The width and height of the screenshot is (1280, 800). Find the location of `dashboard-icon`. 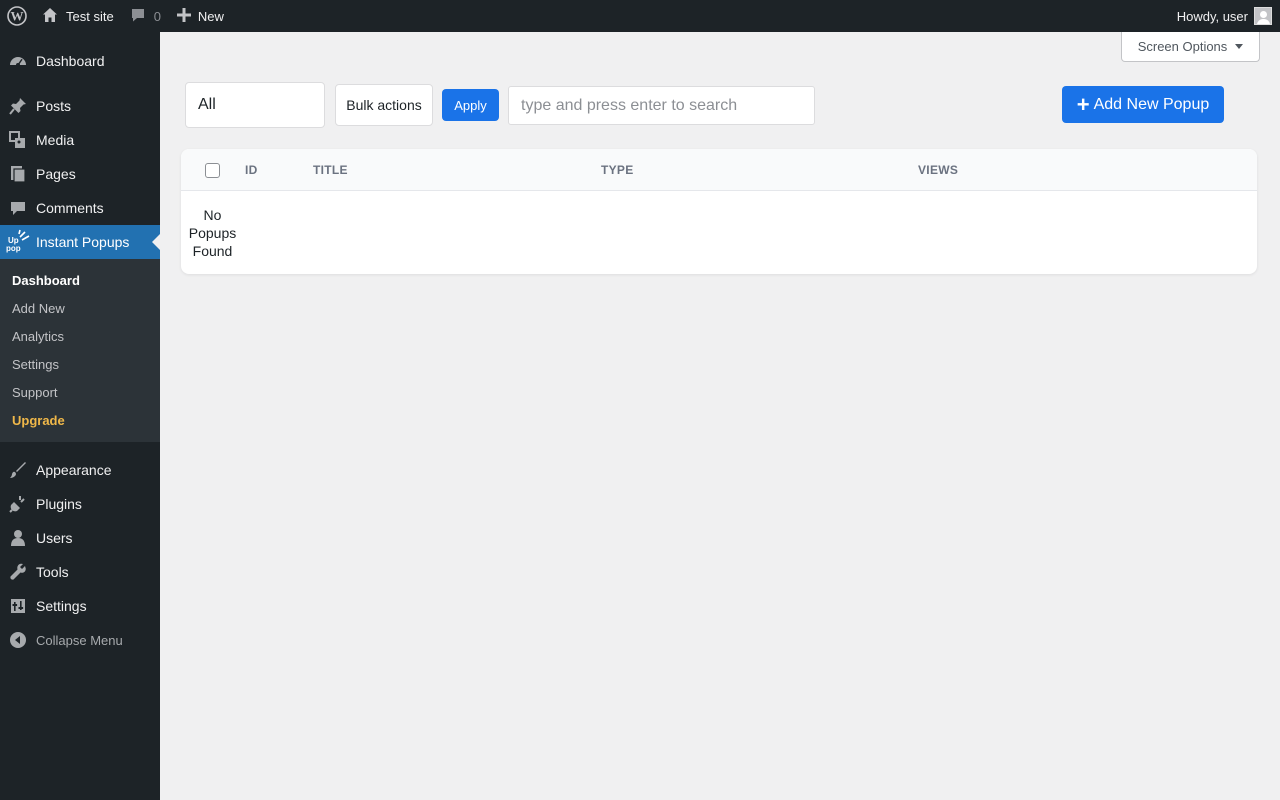

dashboard-icon is located at coordinates (18, 61).